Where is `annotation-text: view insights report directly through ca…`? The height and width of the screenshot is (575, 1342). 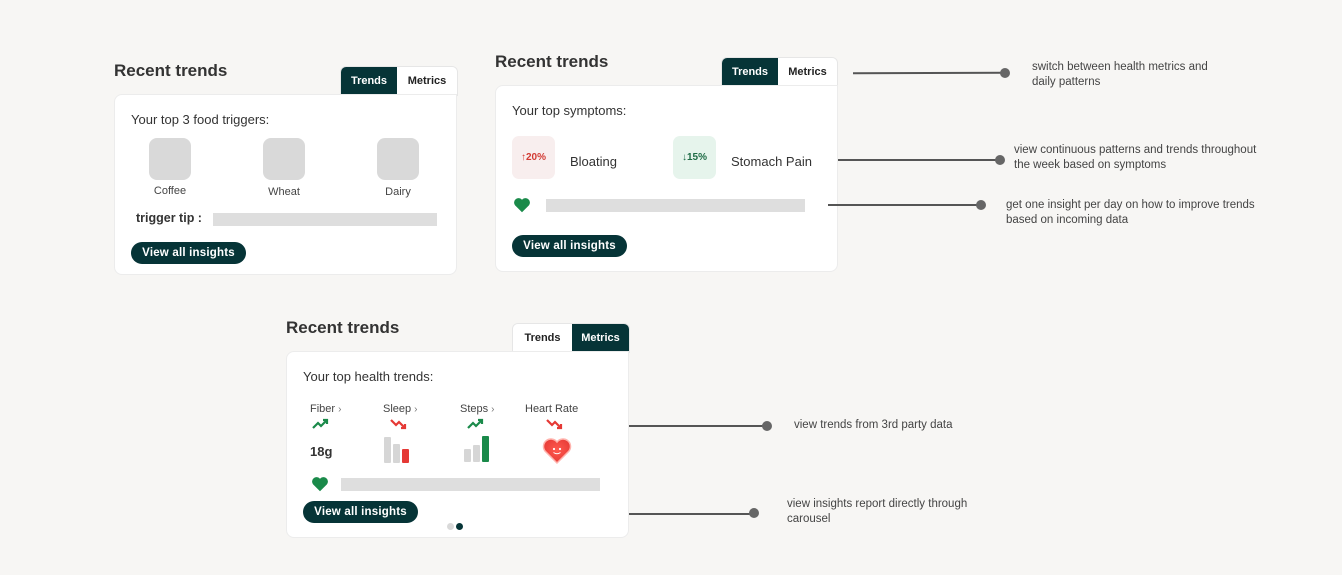 annotation-text: view insights report directly through ca… is located at coordinates (877, 511).